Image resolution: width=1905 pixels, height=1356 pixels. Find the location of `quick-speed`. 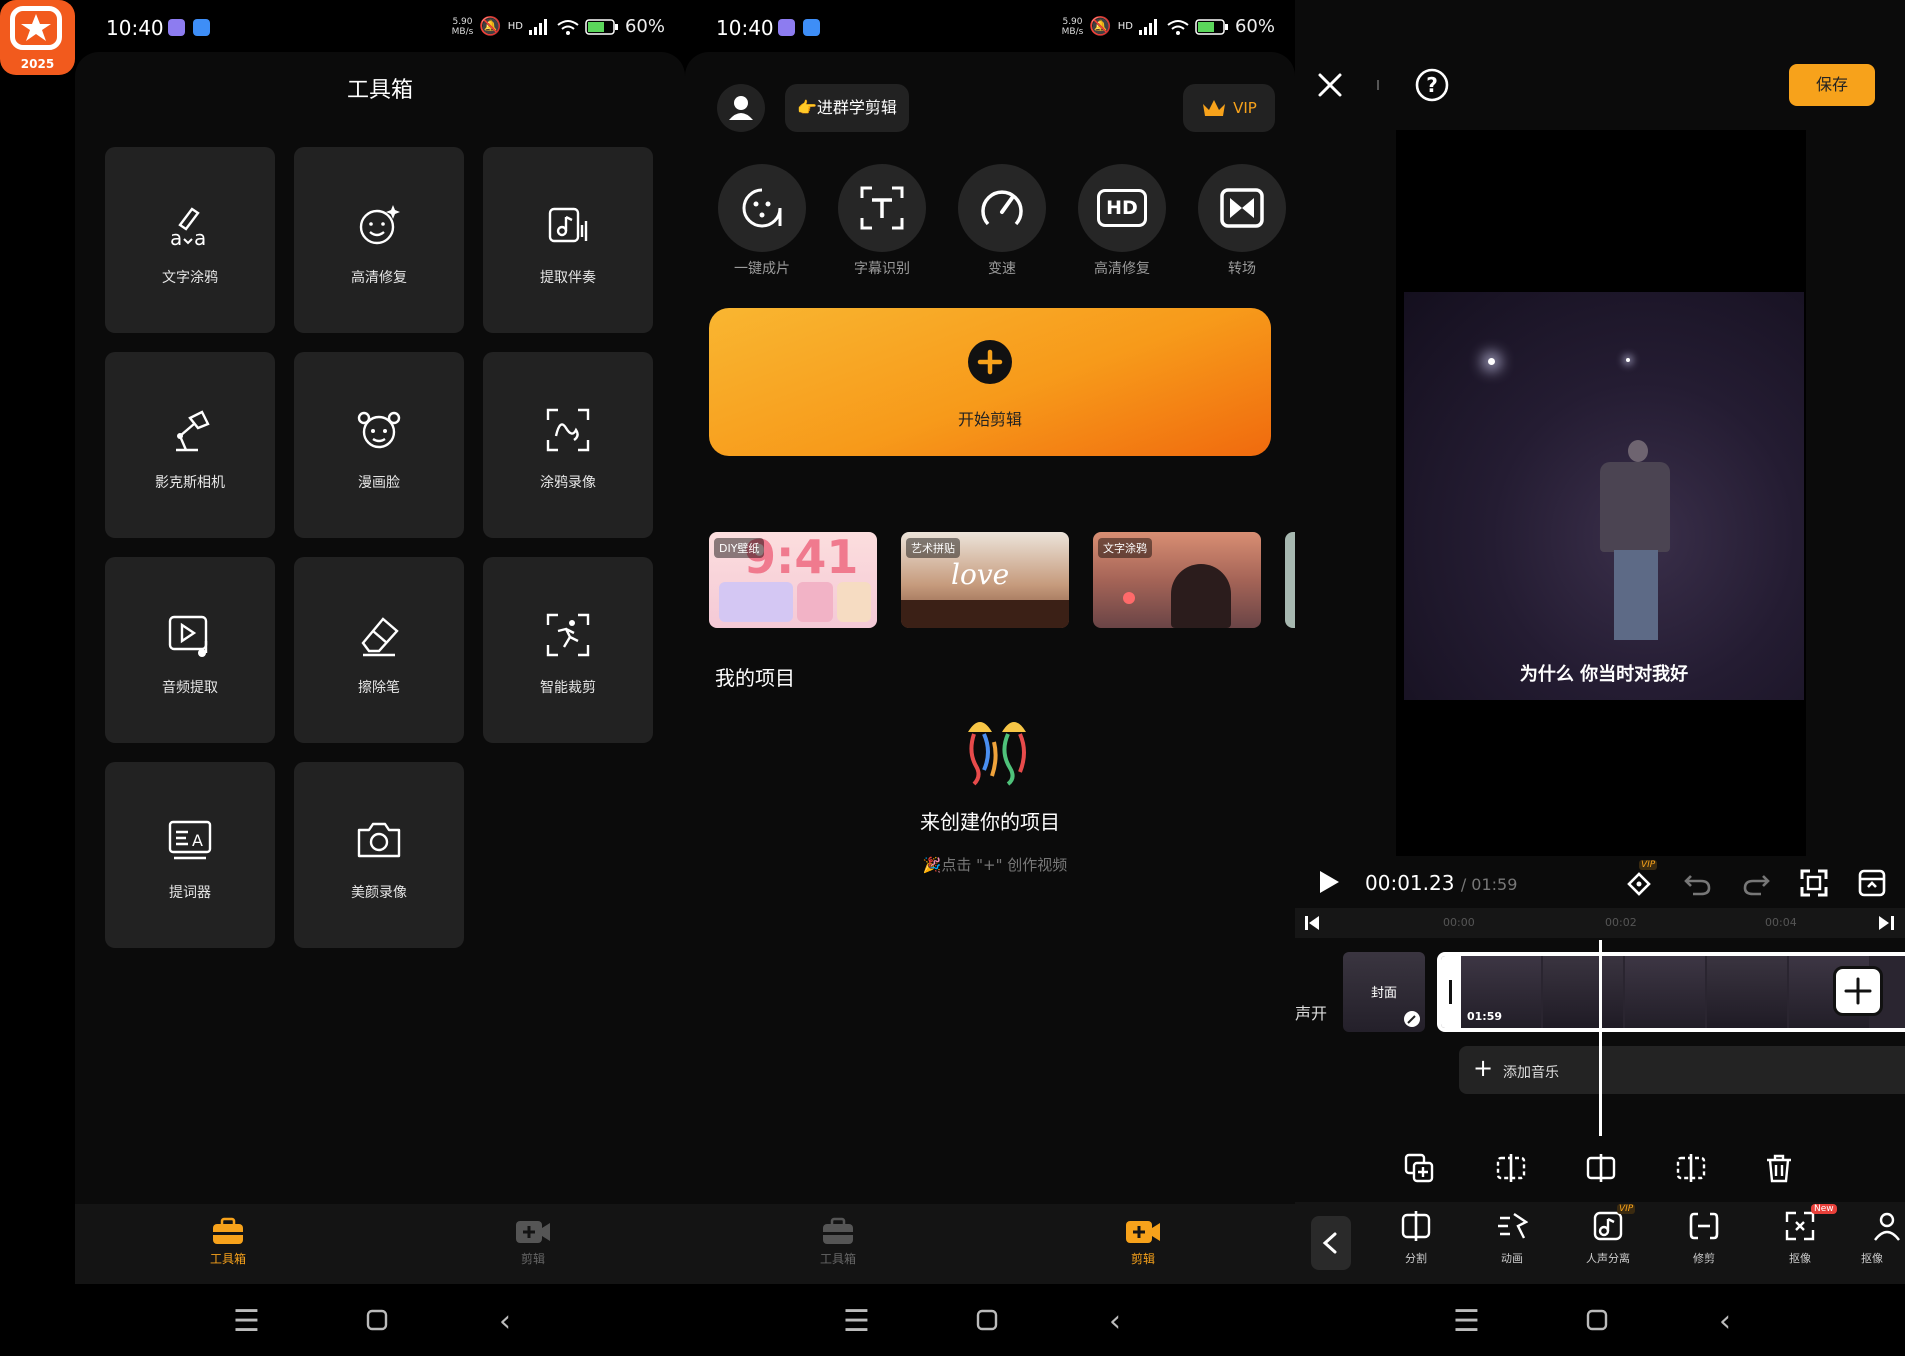

quick-speed is located at coordinates (1002, 208).